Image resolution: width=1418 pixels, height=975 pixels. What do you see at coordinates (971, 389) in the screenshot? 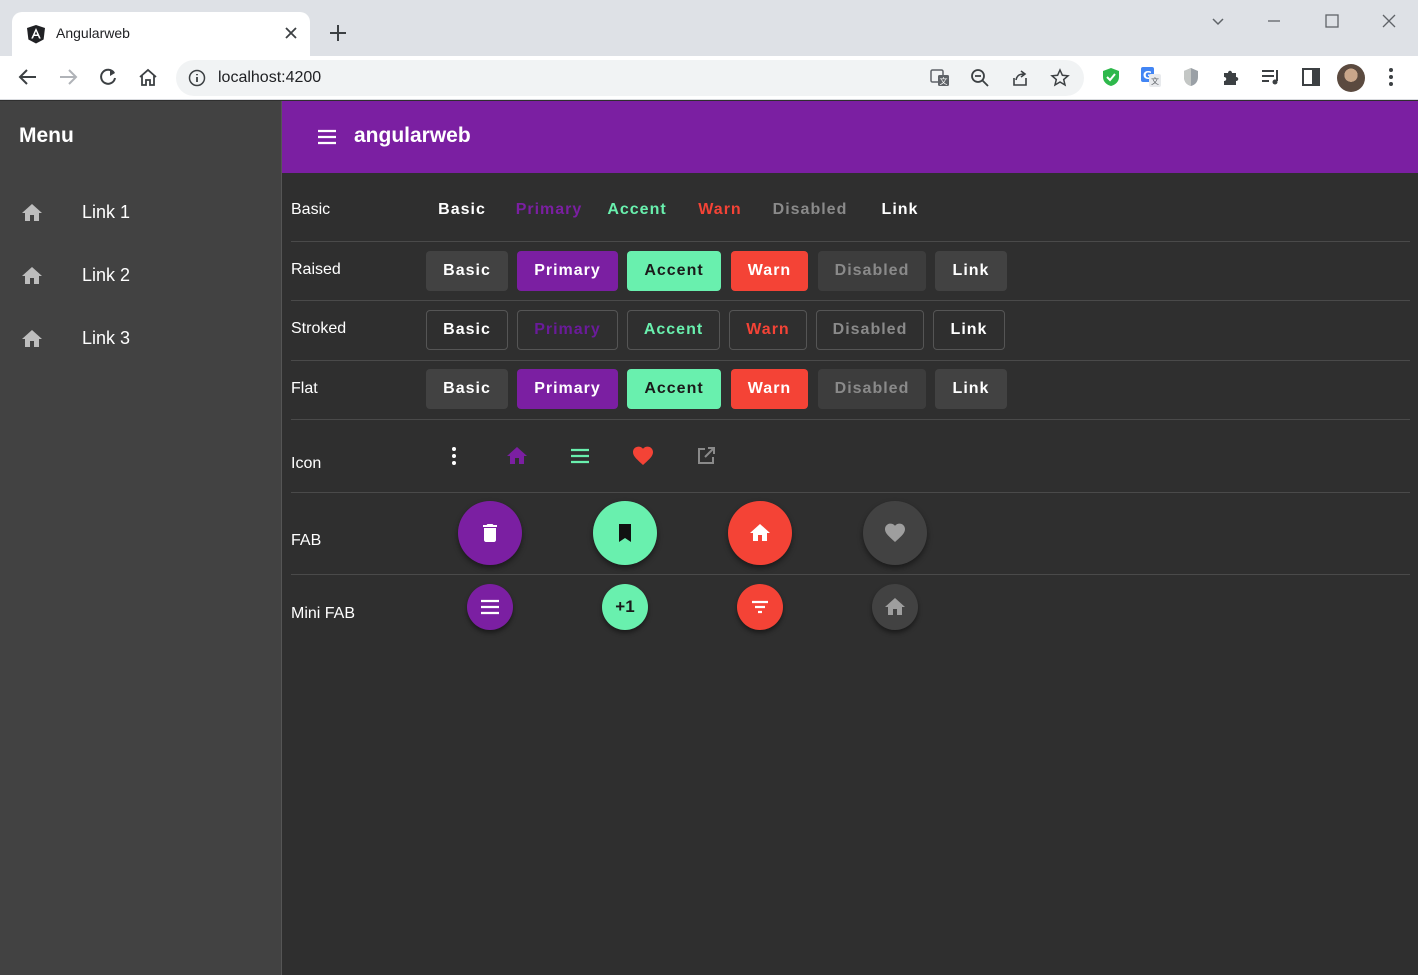
I see `flat-link-button: Link` at bounding box center [971, 389].